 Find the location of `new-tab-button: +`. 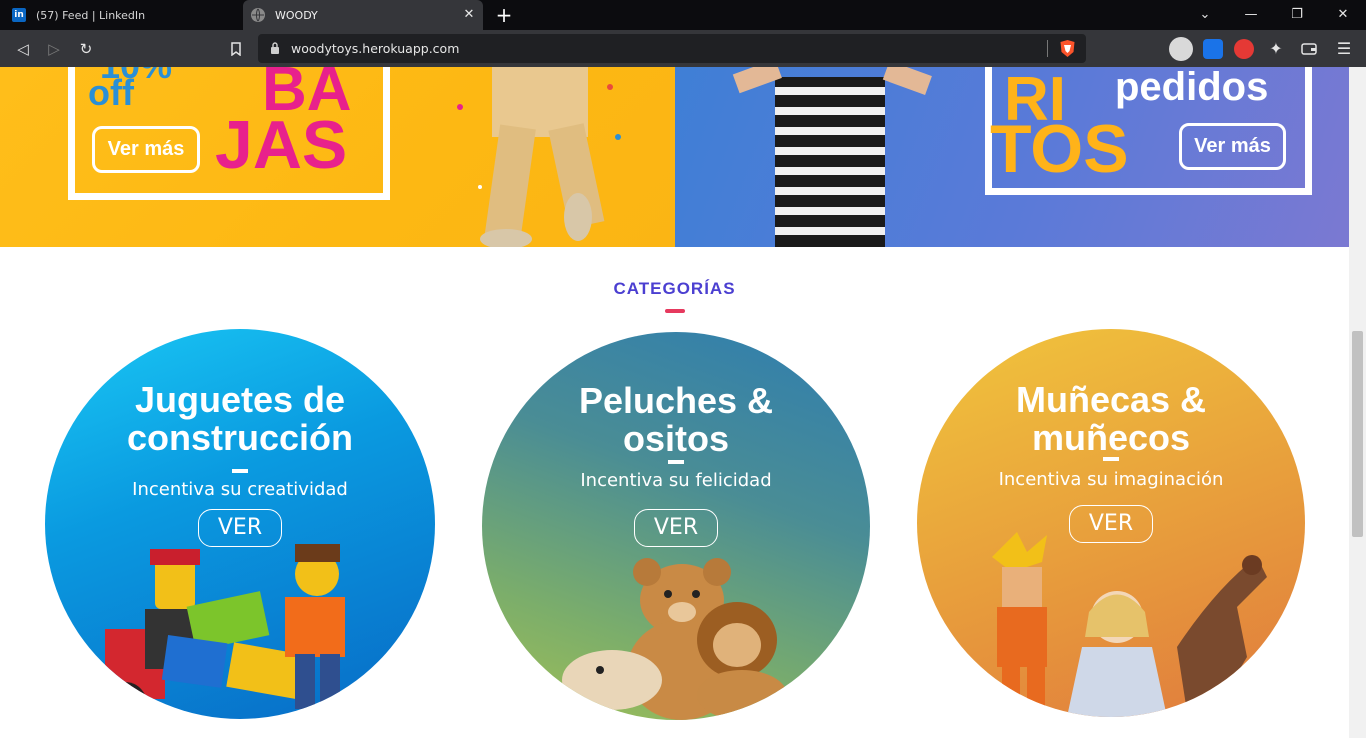

new-tab-button: + is located at coordinates (504, 15).